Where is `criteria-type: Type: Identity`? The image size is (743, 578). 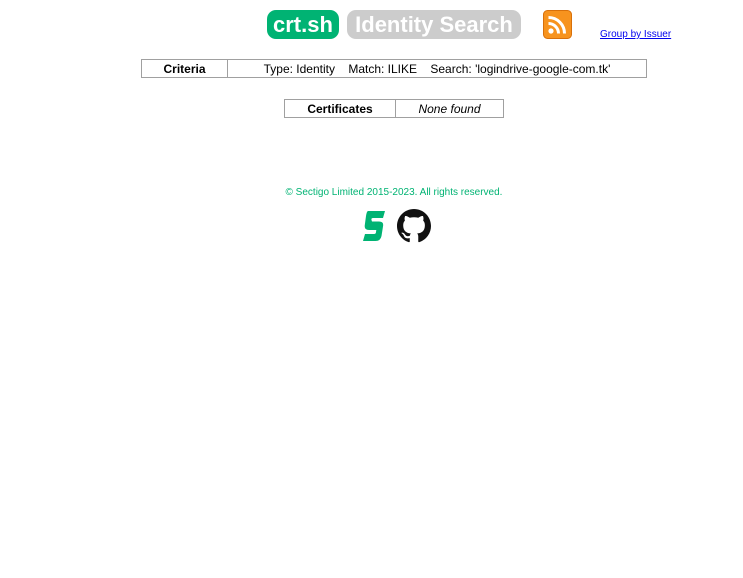 criteria-type: Type: Identity is located at coordinates (299, 68).